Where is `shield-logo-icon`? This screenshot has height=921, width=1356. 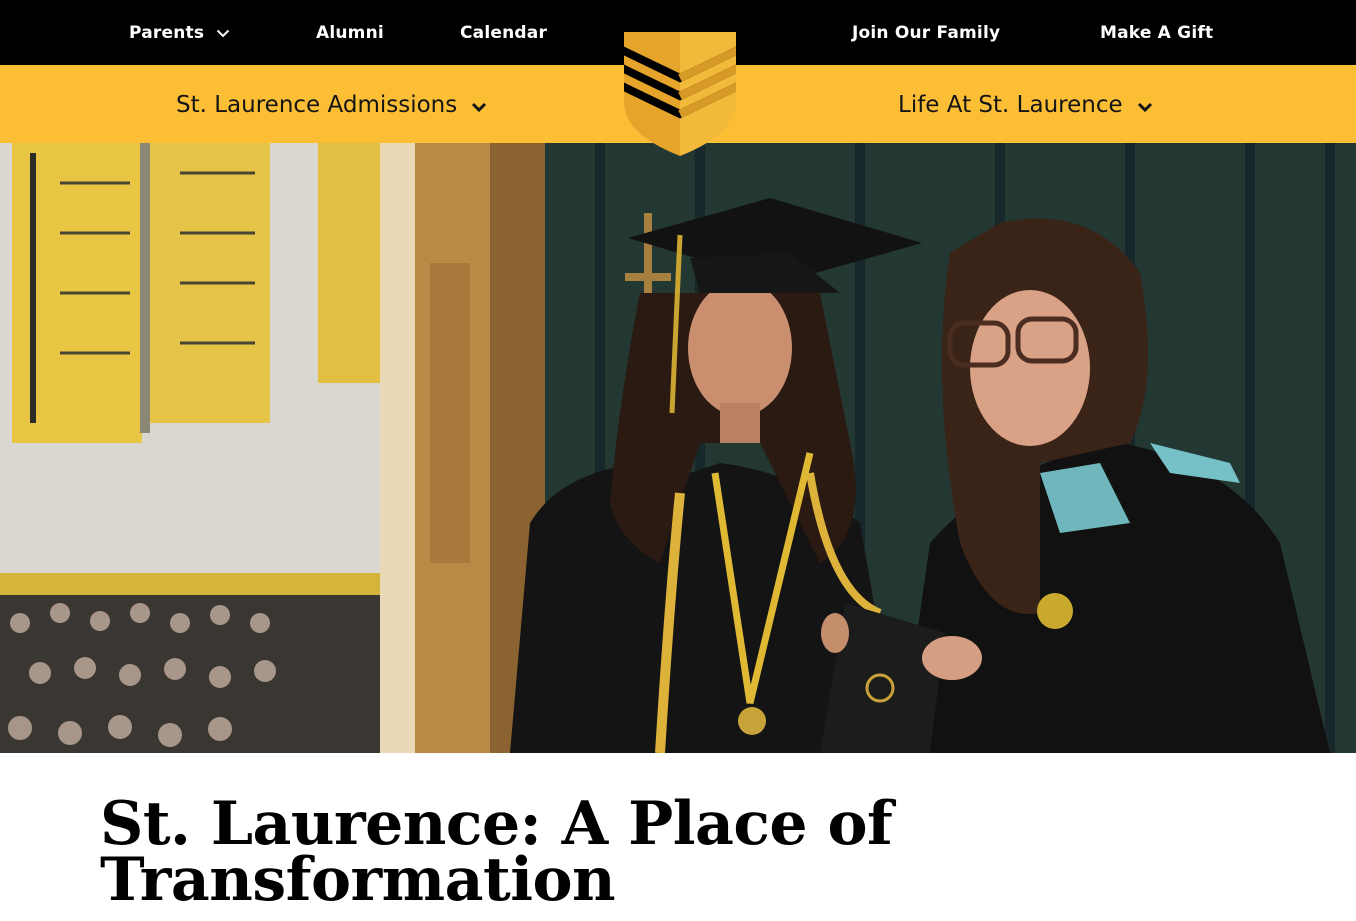
shield-logo-icon is located at coordinates (680, 94).